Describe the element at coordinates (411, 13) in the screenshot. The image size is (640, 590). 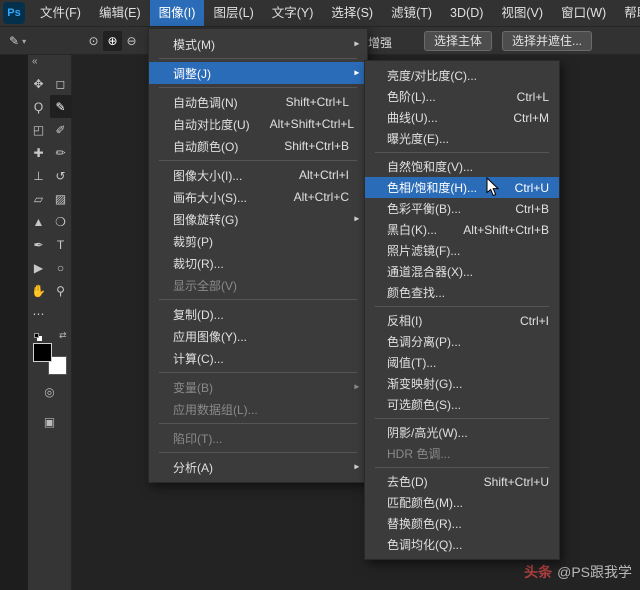
I see `menubar-item: 滤镜(T)` at that location.